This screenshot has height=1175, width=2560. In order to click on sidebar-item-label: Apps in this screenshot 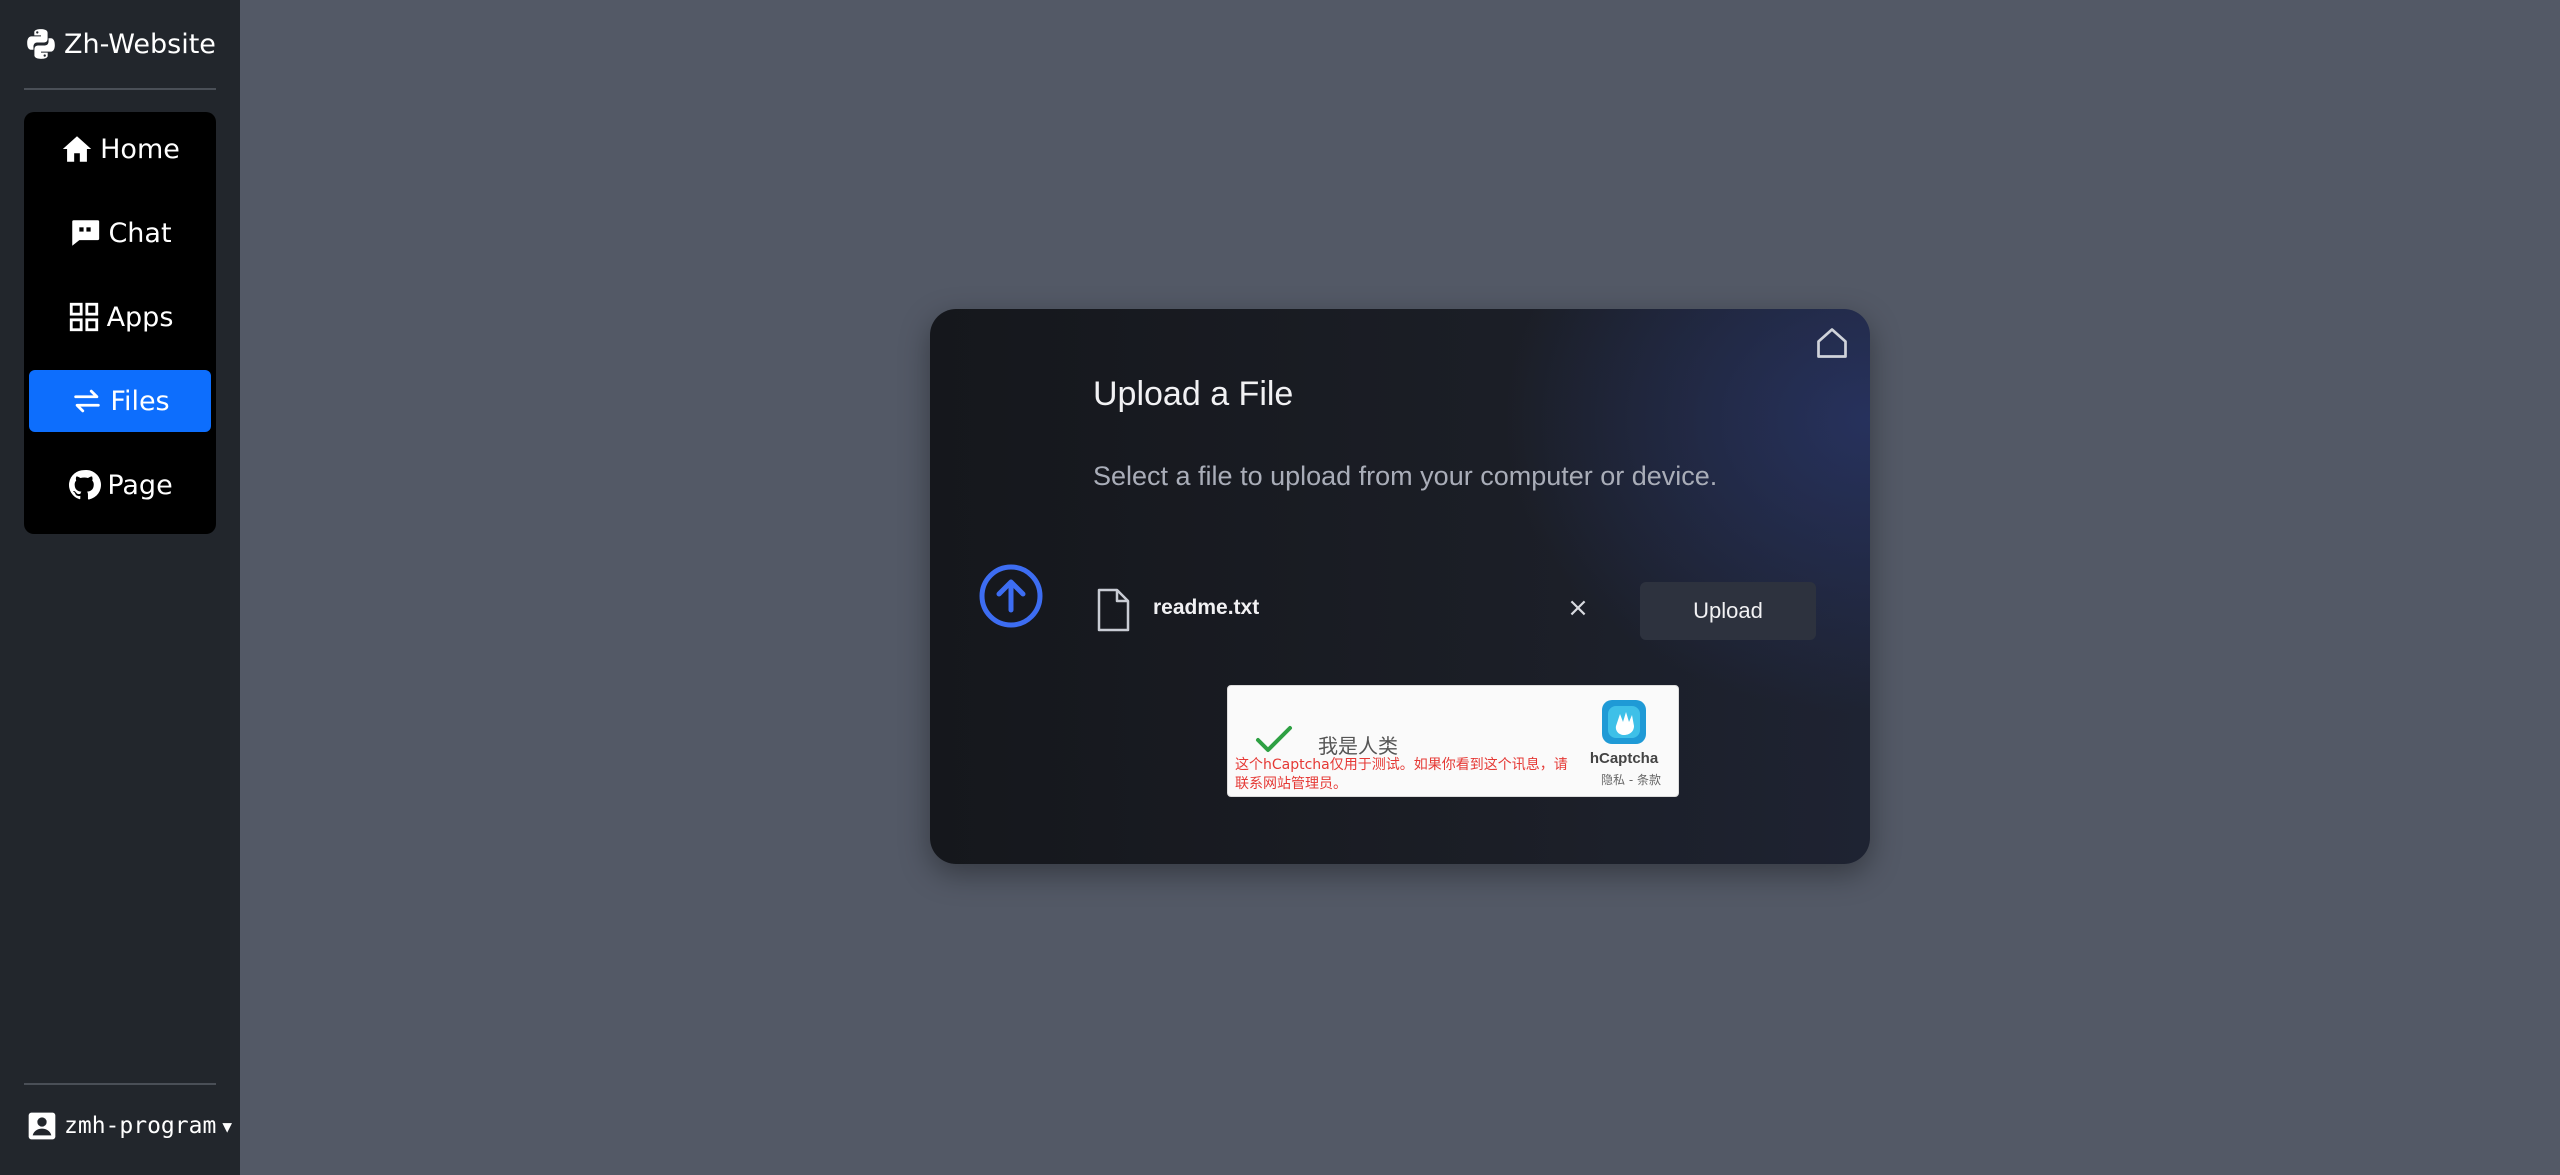, I will do `click(140, 317)`.